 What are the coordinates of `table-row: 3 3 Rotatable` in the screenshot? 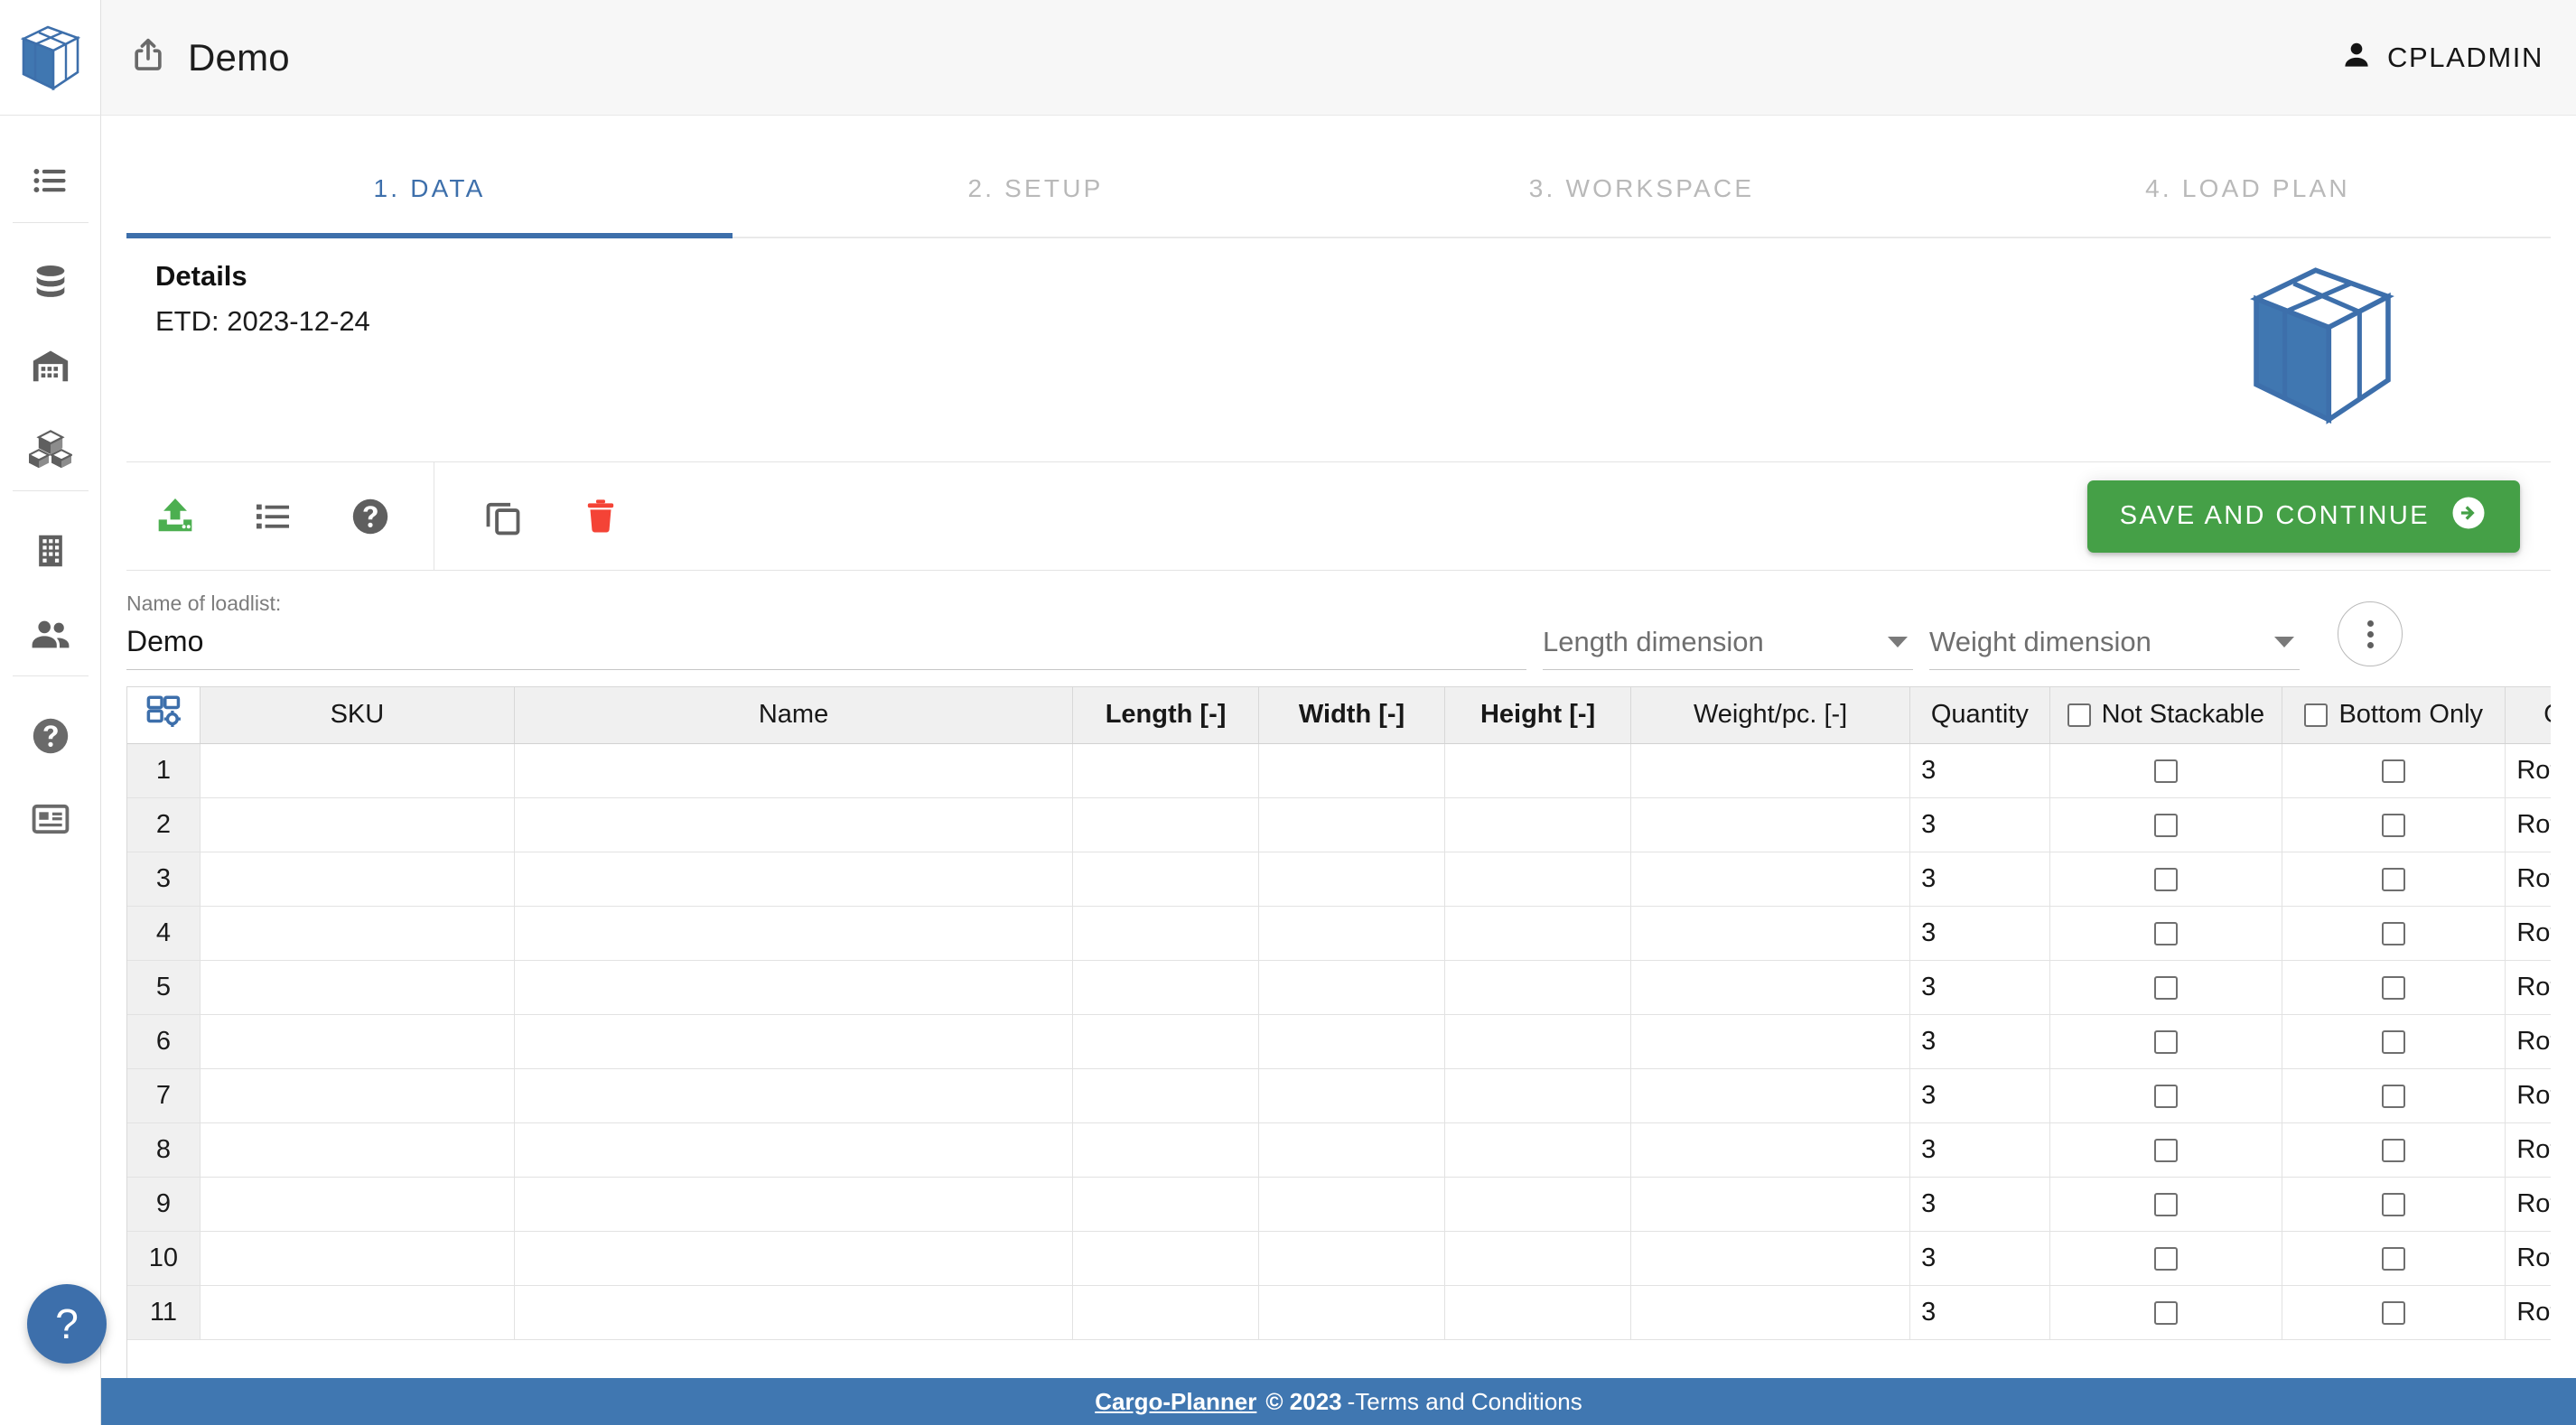 It's located at (1339, 879).